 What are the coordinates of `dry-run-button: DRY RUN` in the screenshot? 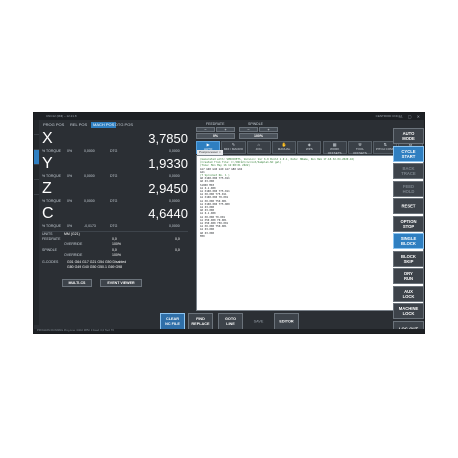 It's located at (408, 276).